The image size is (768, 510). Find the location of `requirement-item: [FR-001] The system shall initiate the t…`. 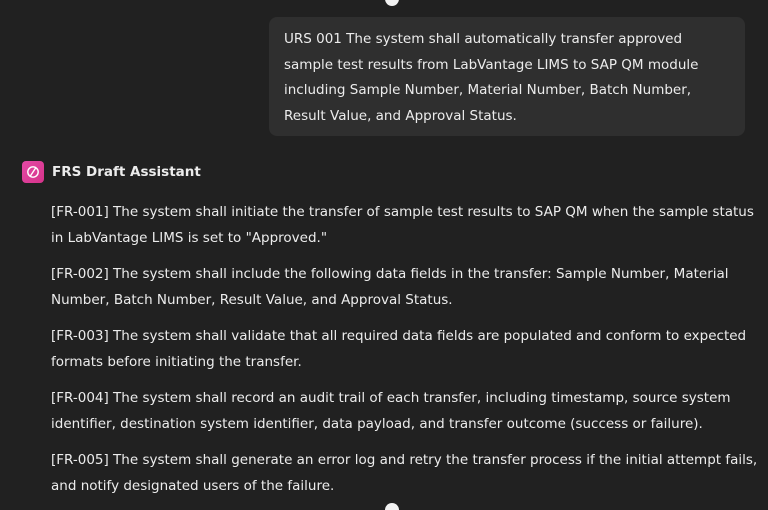

requirement-item: [FR-001] The system shall initiate the t… is located at coordinates (402, 225).